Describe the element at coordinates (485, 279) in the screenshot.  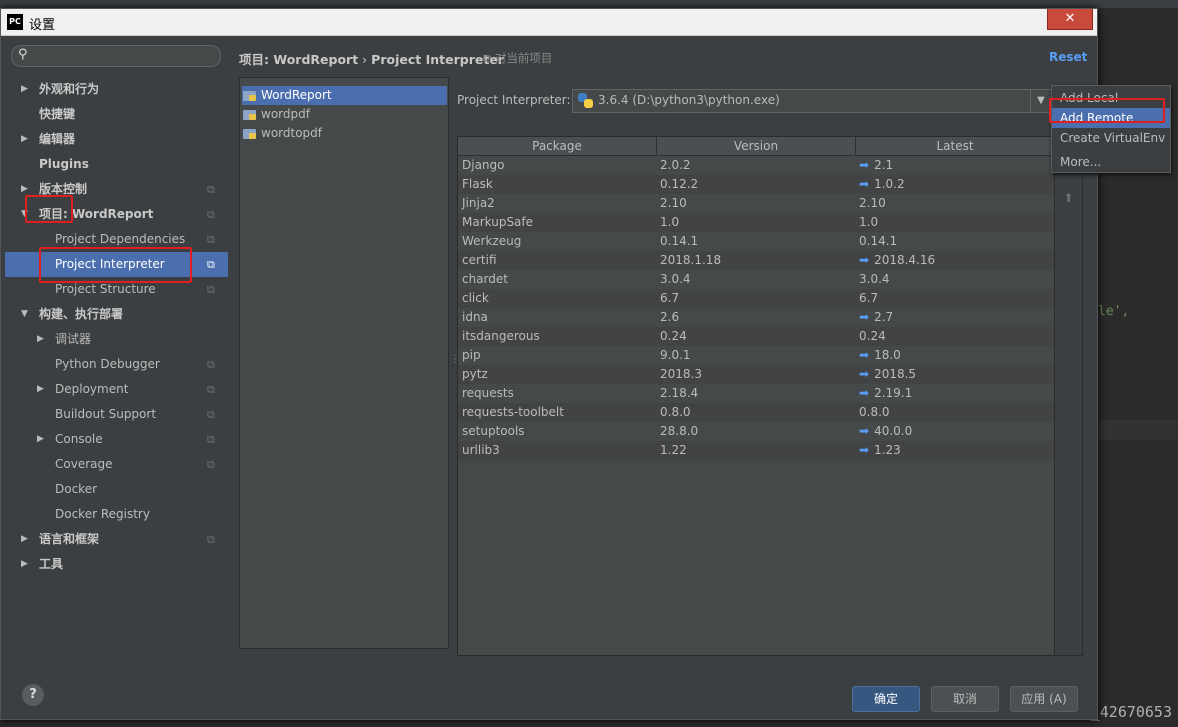
I see `package-name: chardet` at that location.